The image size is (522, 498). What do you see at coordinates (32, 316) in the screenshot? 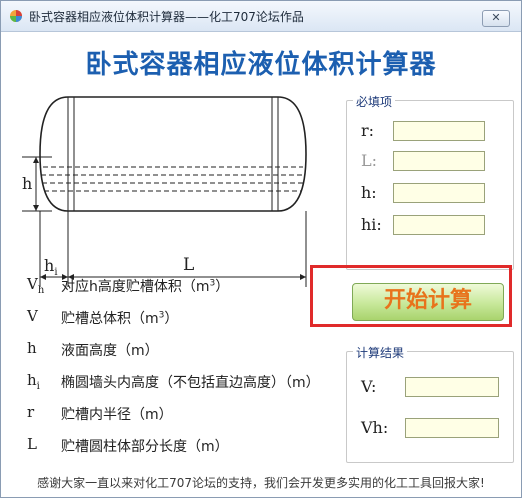
I see `definition-symbol: V` at bounding box center [32, 316].